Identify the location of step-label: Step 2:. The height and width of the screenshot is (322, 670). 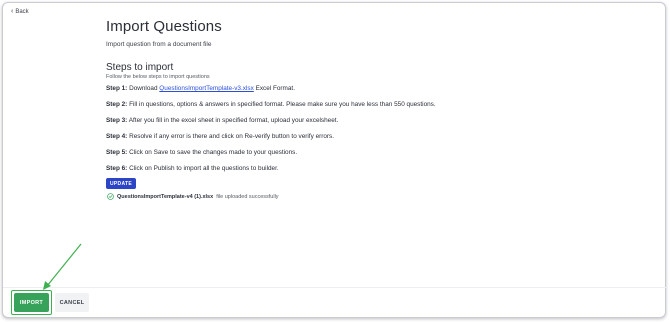
(117, 104).